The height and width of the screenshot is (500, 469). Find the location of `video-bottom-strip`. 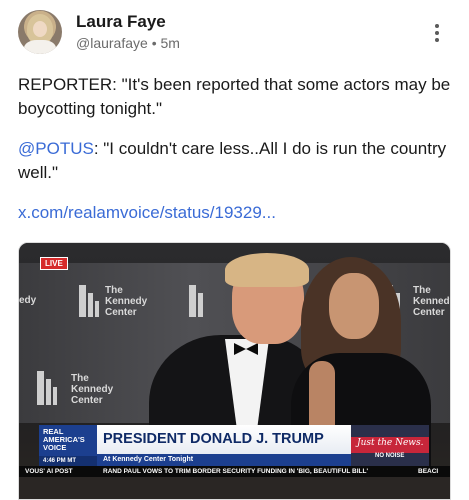

video-bottom-strip is located at coordinates (234, 488).